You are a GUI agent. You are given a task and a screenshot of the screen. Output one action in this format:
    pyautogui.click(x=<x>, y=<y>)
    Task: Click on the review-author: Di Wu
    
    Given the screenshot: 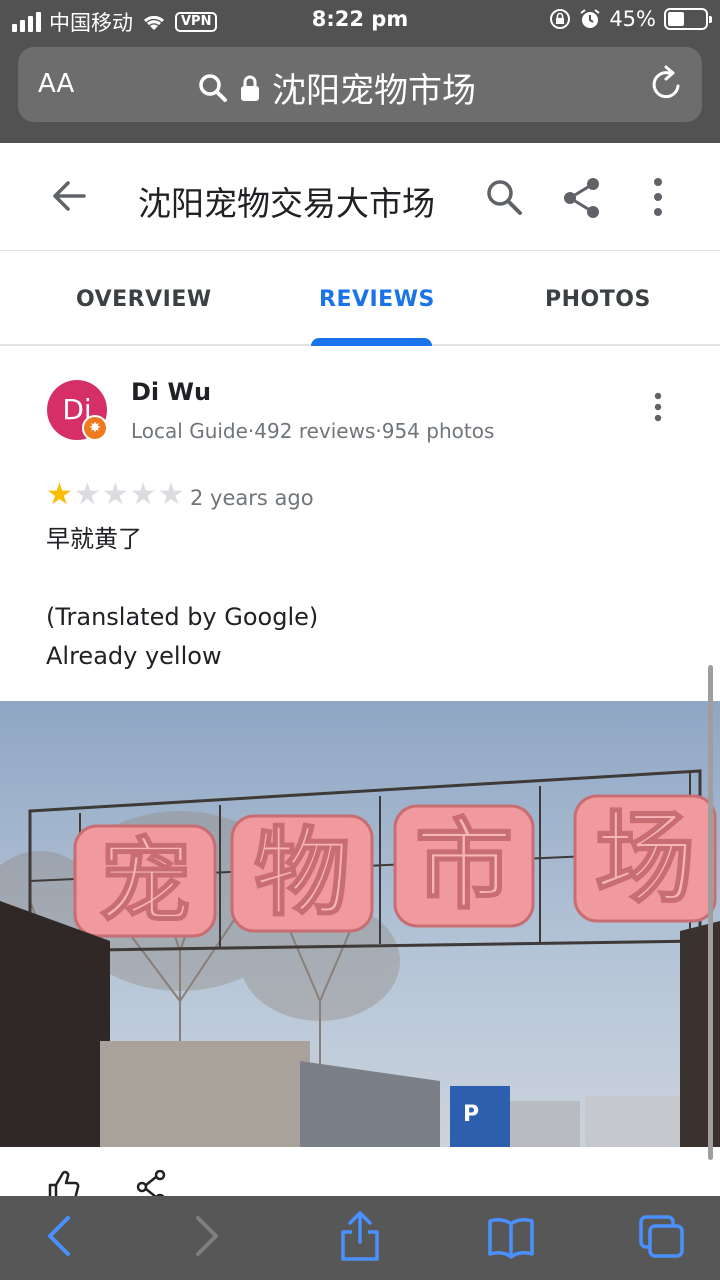 What is the action you would take?
    pyautogui.click(x=171, y=392)
    